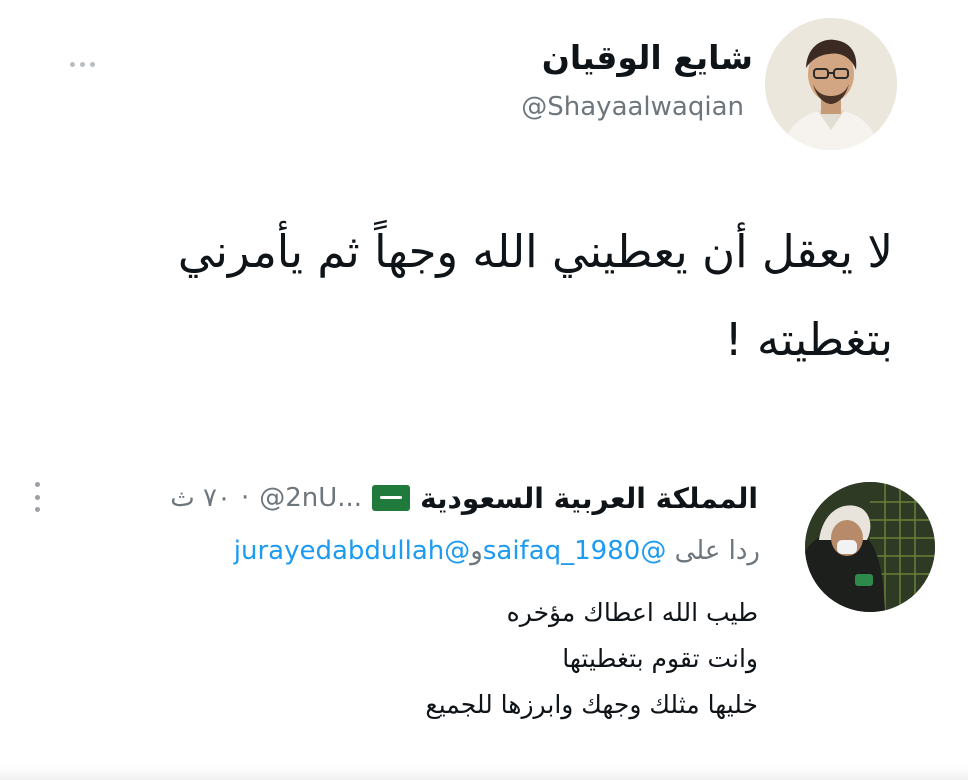 Image resolution: width=968 pixels, height=780 pixels. I want to click on more-horizontal-icon, so click(90, 62).